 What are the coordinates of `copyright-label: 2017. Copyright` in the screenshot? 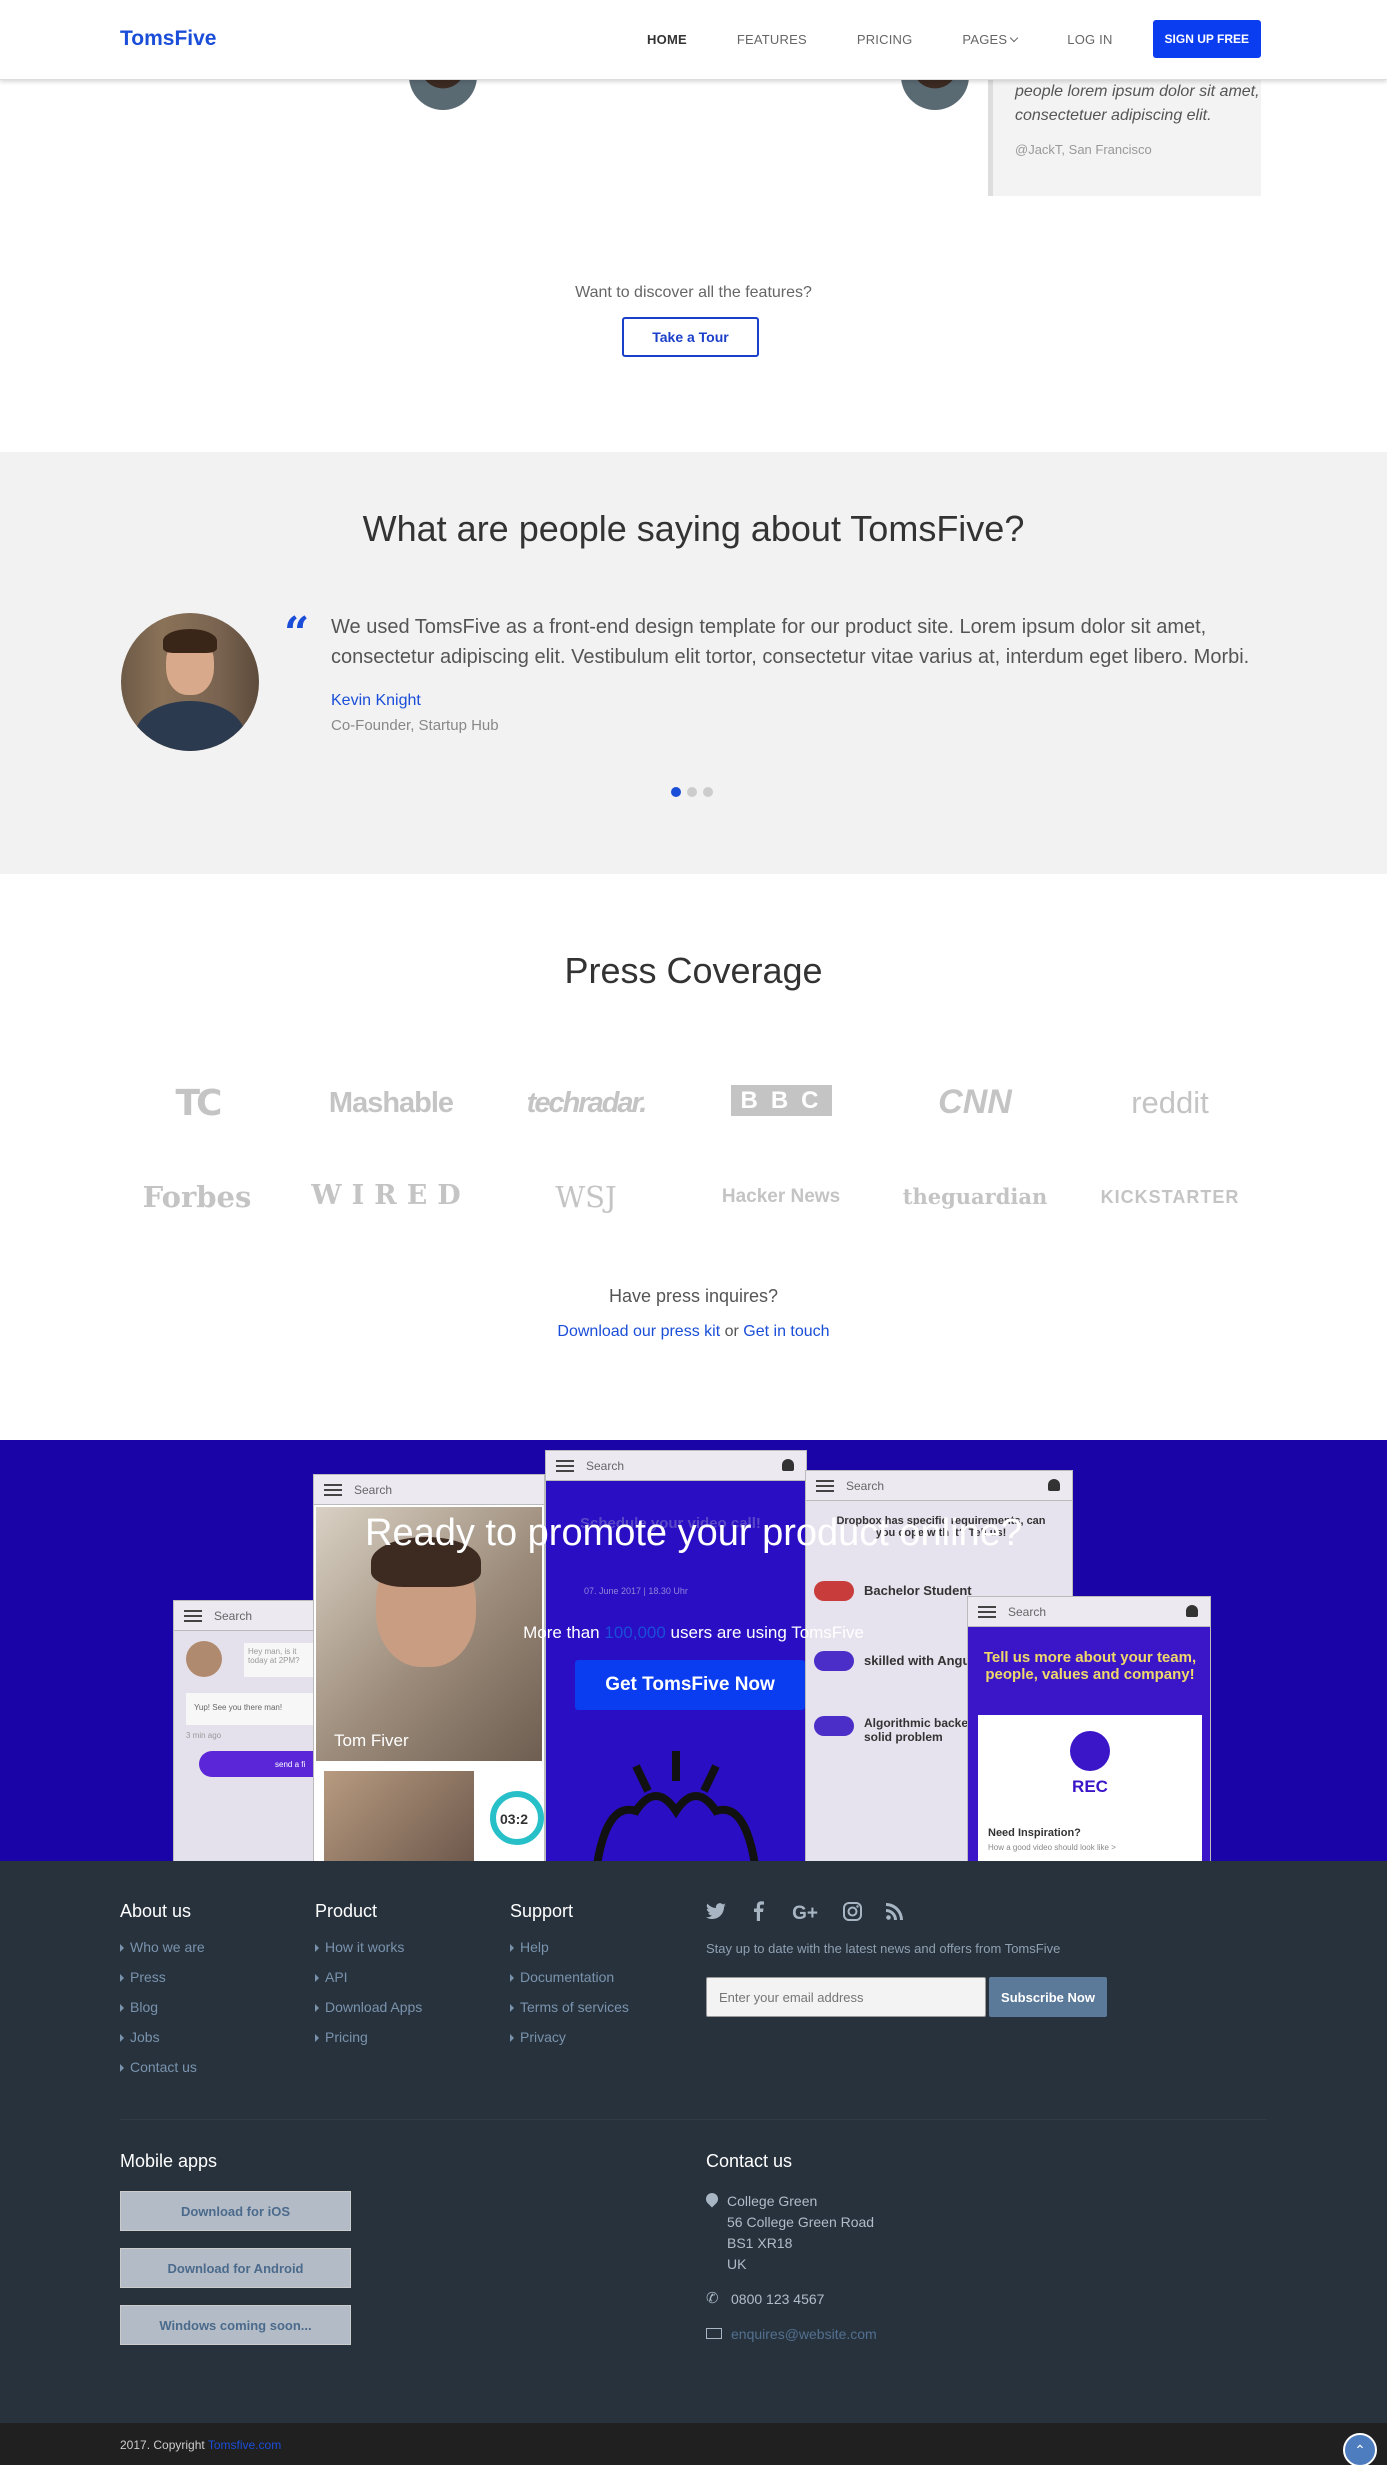 It's located at (162, 2445).